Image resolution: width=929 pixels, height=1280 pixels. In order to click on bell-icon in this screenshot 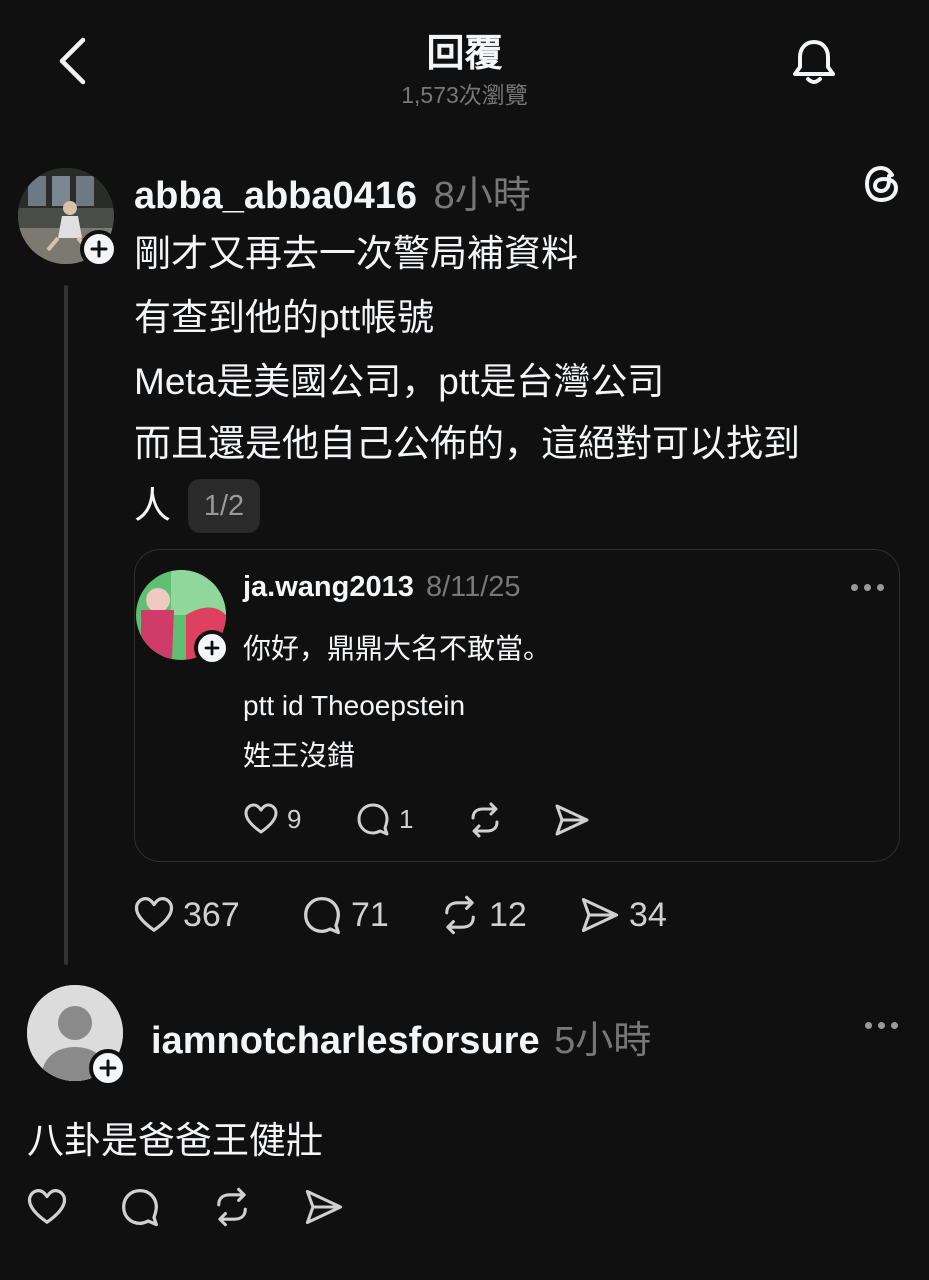, I will do `click(814, 62)`.